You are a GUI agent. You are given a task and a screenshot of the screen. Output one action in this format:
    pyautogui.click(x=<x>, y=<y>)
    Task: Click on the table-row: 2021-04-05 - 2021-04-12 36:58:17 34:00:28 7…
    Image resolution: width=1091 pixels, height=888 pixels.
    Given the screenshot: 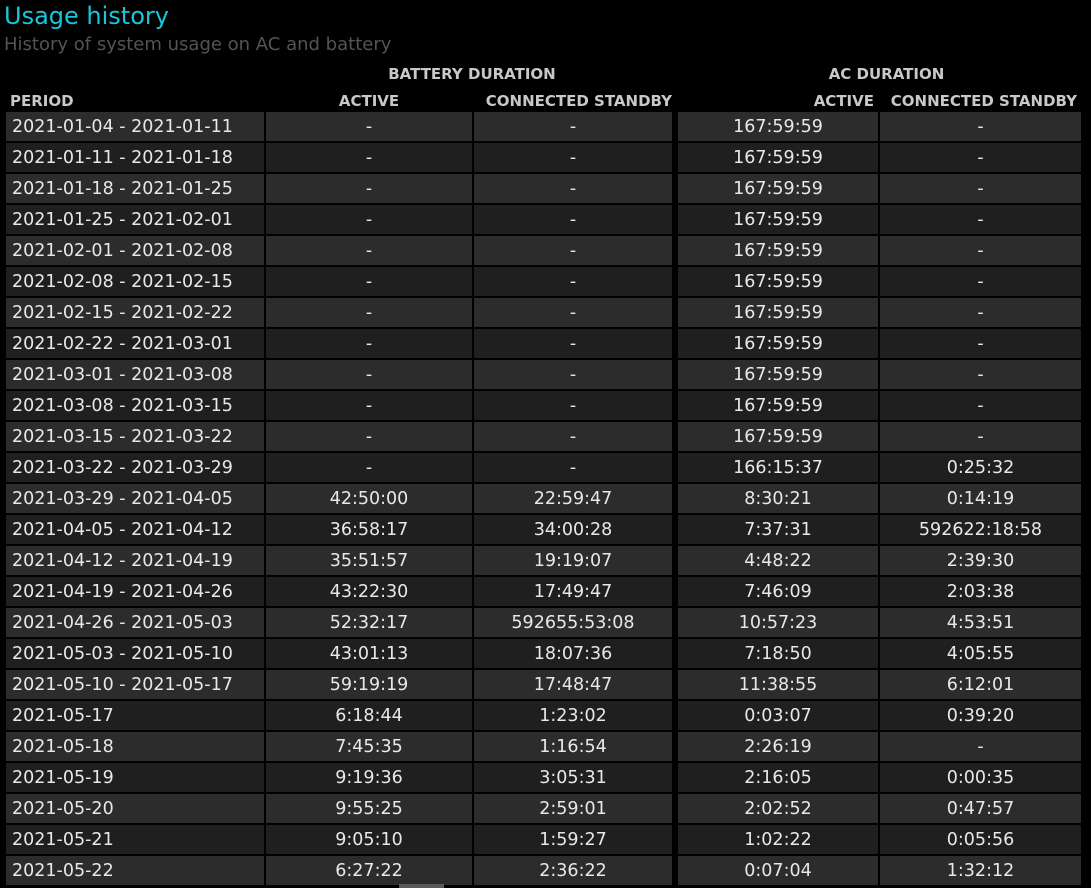 What is the action you would take?
    pyautogui.click(x=543, y=529)
    